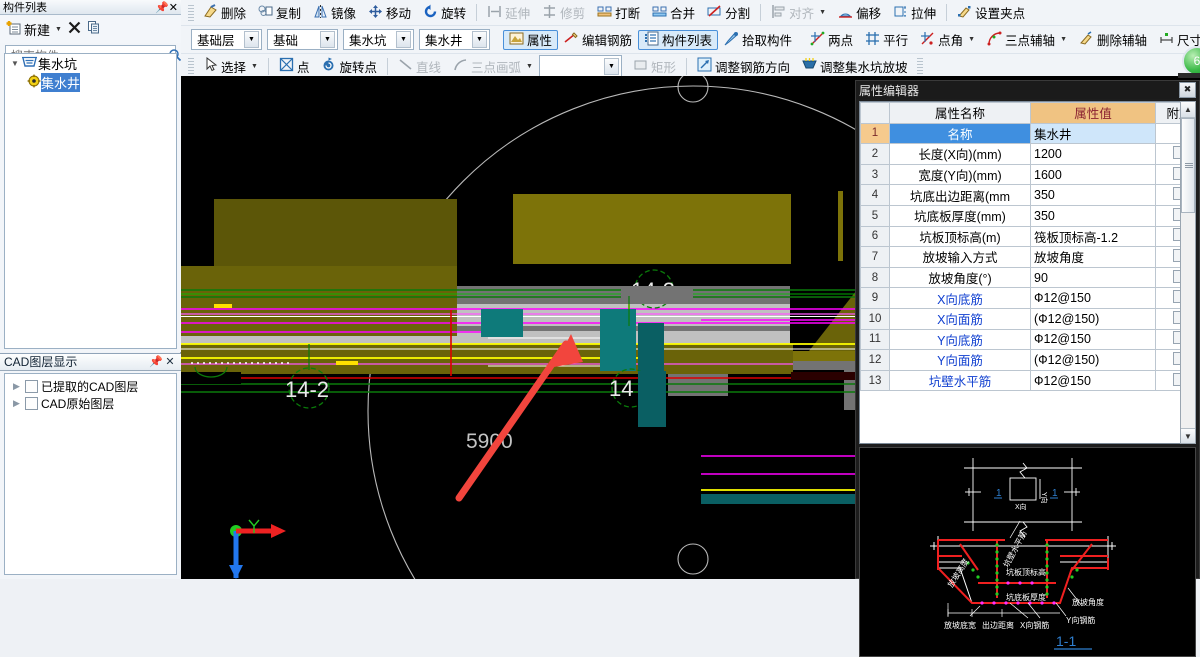 The height and width of the screenshot is (657, 1200). I want to click on cad-layer-item-extracted: ▶ 已提取的CAD图层, so click(94, 386).